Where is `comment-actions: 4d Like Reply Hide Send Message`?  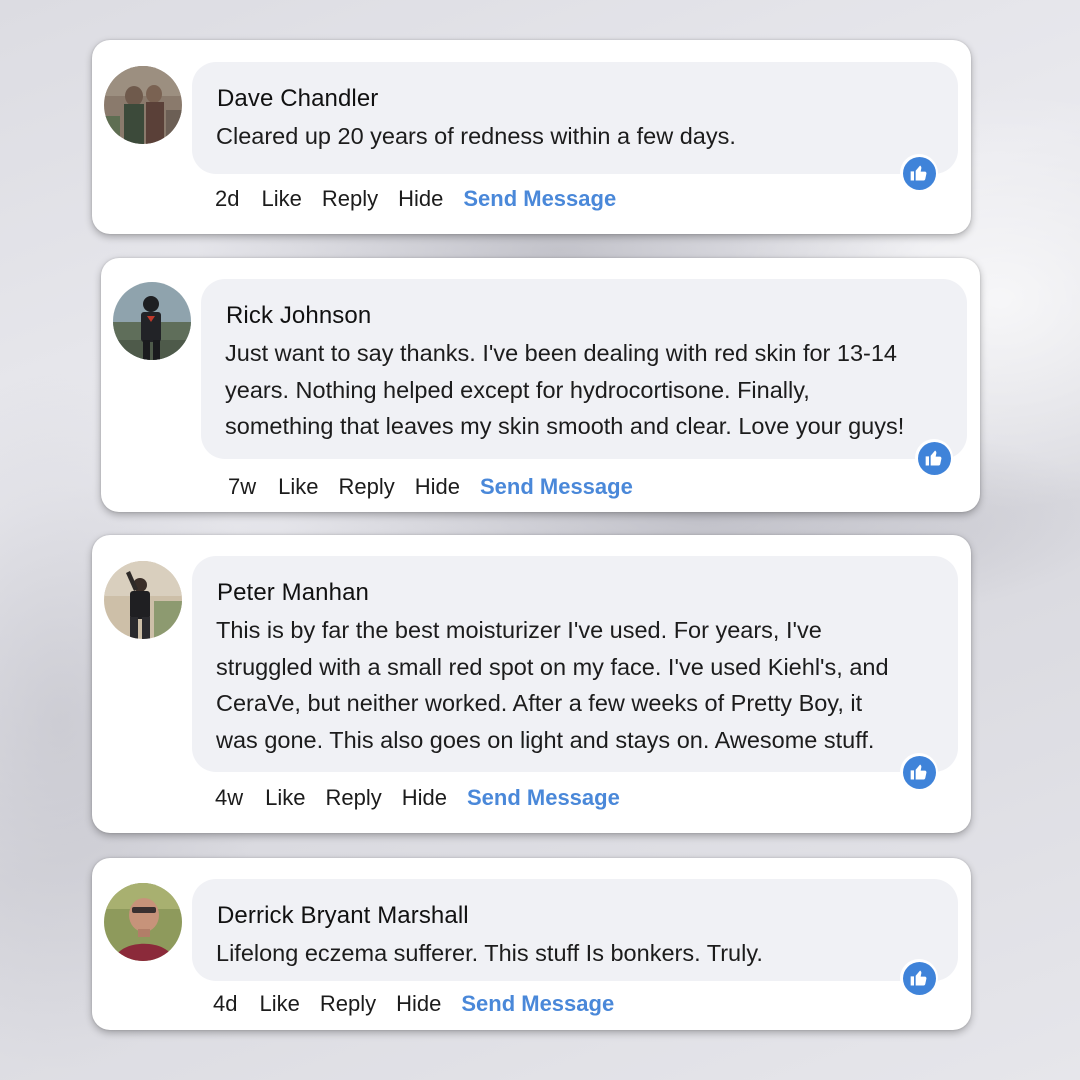 comment-actions: 4d Like Reply Hide Send Message is located at coordinates (423, 1004).